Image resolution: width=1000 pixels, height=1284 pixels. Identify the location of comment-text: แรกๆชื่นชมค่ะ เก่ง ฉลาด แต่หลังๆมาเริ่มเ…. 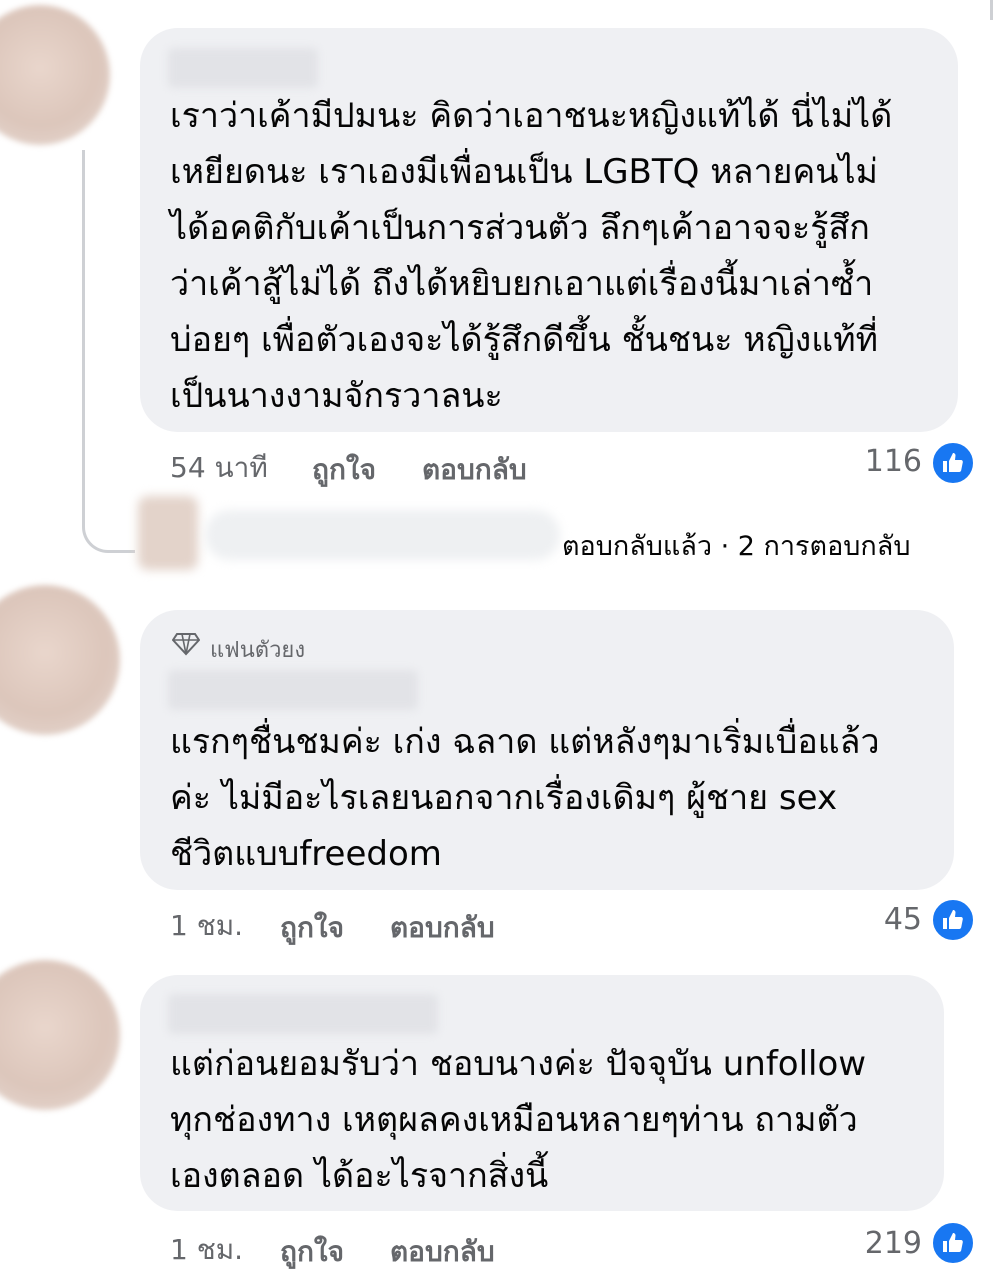
(525, 798).